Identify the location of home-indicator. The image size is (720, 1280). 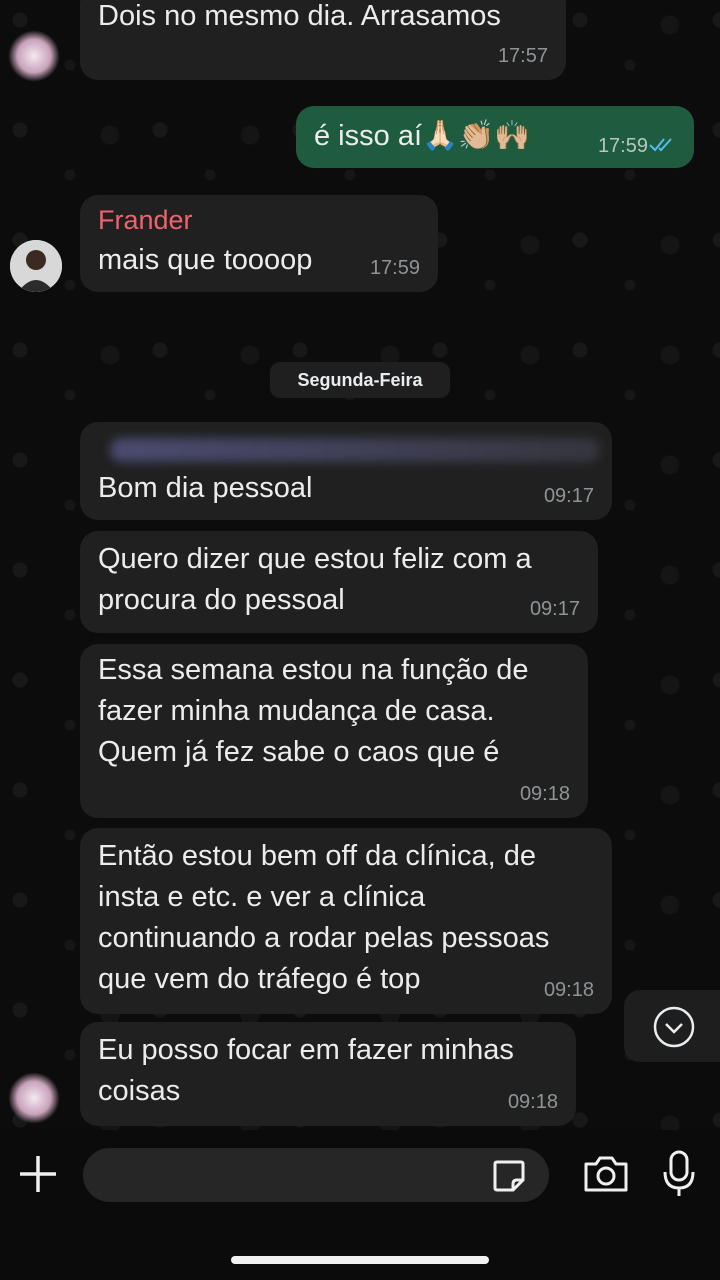
(360, 1260).